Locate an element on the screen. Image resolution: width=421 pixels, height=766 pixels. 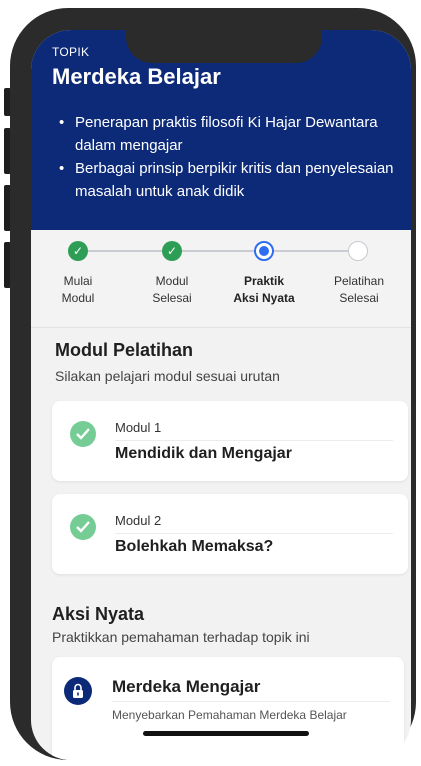
module-name: Bolehkah Memaksa? is located at coordinates (194, 546).